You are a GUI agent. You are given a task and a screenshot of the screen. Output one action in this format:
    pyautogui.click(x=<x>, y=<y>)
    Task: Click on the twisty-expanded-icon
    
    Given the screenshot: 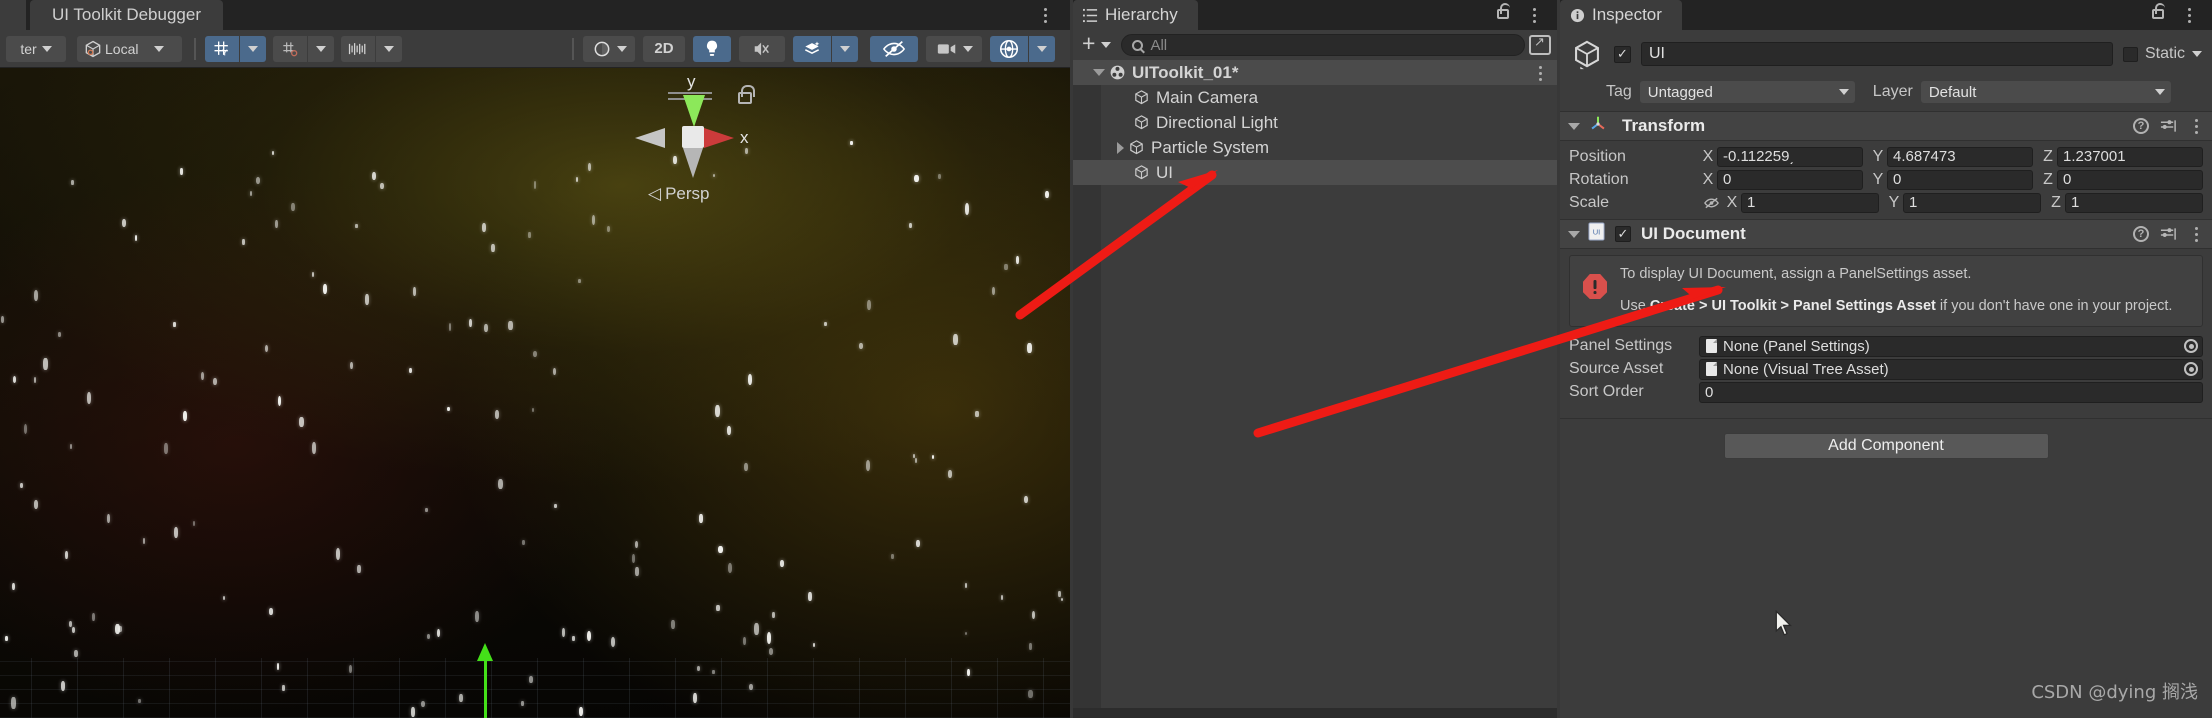 What is the action you would take?
    pyautogui.click(x=1099, y=72)
    